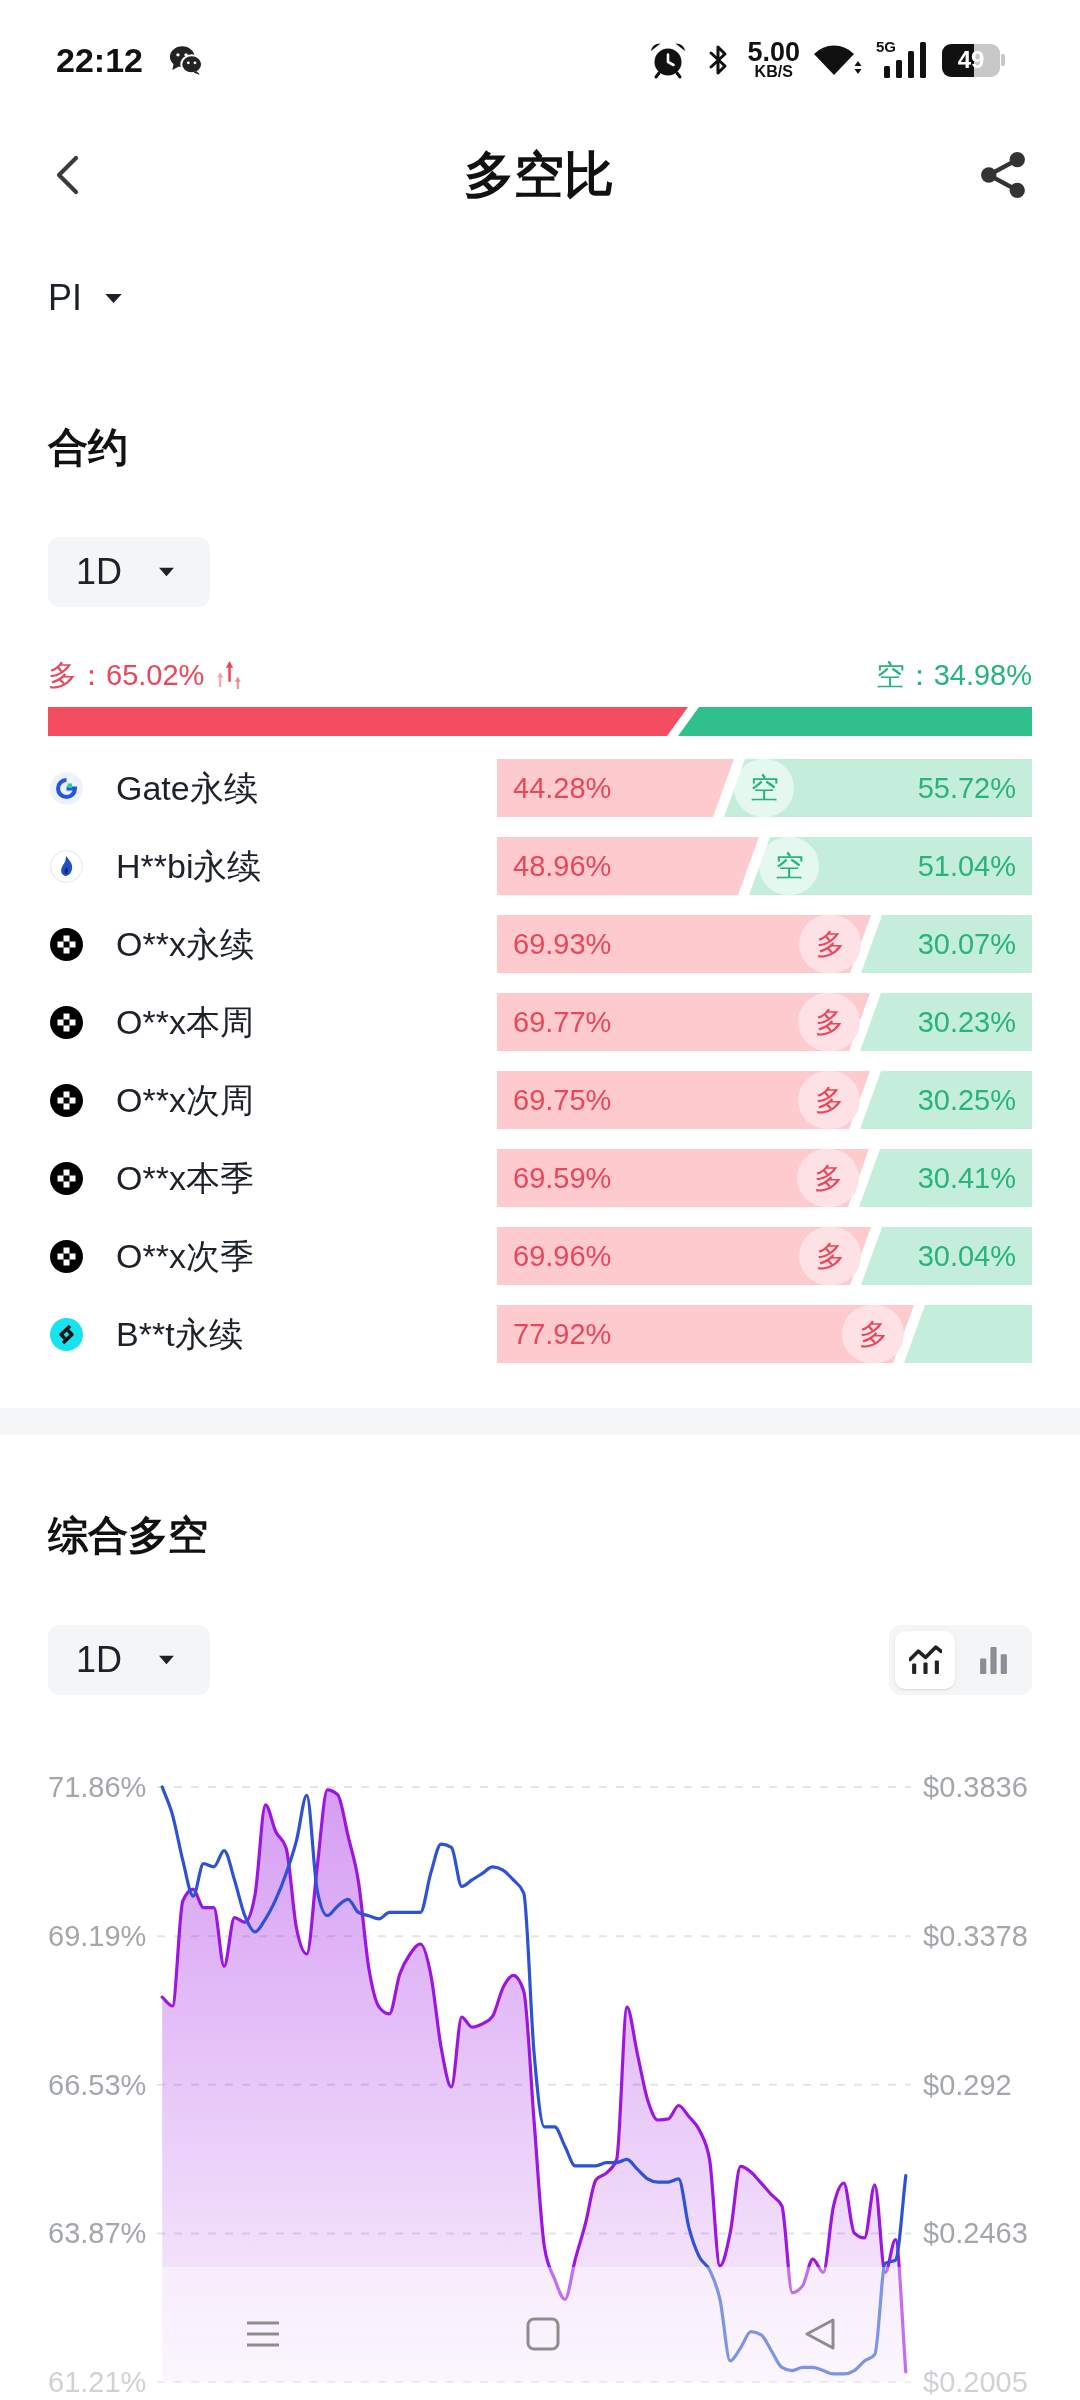 The height and width of the screenshot is (2400, 1080). What do you see at coordinates (967, 2084) in the screenshot?
I see `price-axis-label: $0.292` at bounding box center [967, 2084].